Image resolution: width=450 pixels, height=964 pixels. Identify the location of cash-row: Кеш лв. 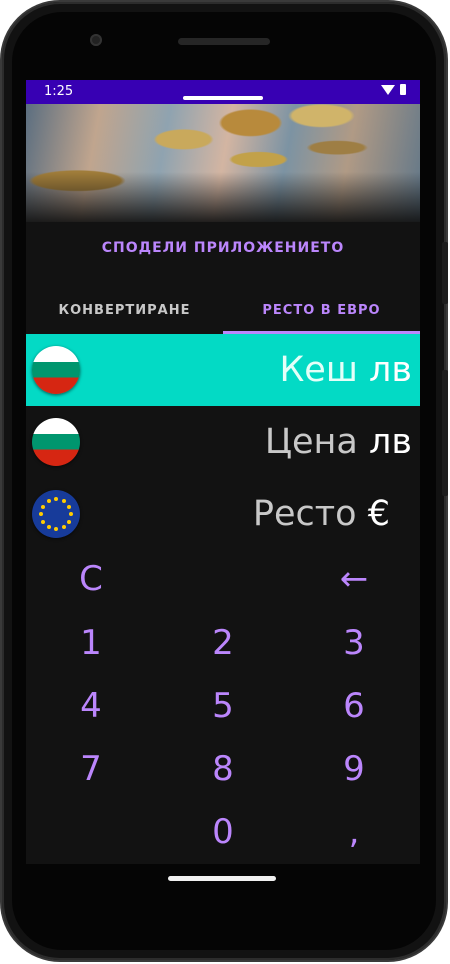
(223, 370).